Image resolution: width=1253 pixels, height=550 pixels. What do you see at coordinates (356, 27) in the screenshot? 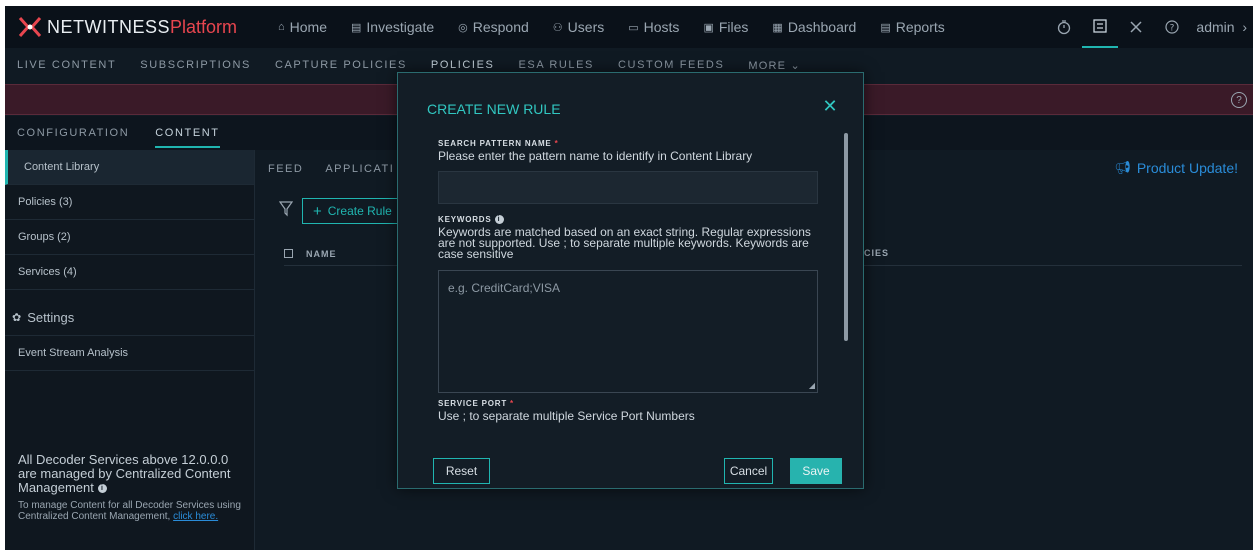
I see `investigate-icon: ▤` at bounding box center [356, 27].